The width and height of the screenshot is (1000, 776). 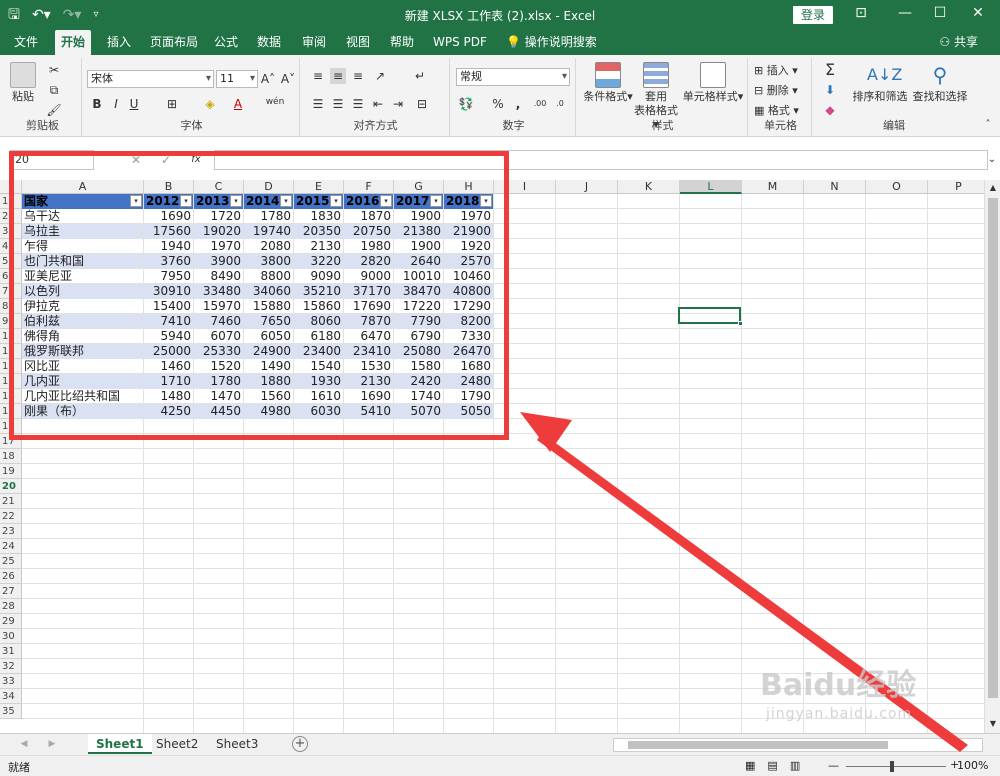 I want to click on bold-icon: B, so click(x=97, y=104).